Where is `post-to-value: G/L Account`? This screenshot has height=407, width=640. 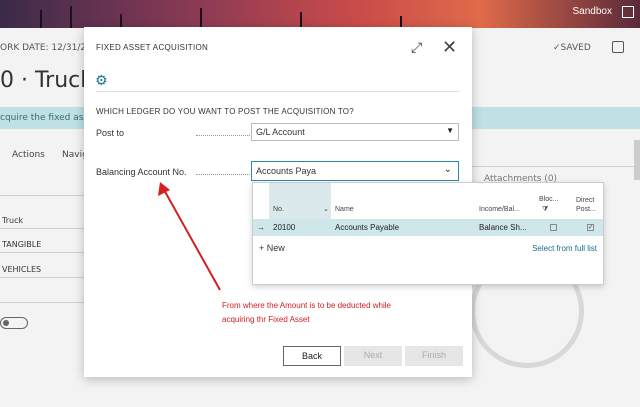 post-to-value: G/L Account is located at coordinates (280, 132).